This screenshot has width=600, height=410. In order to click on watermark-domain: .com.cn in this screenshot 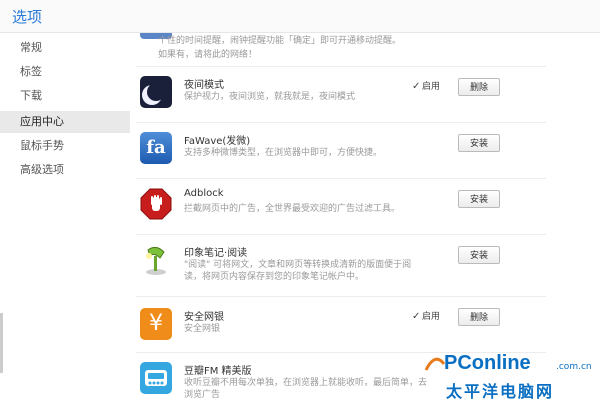, I will do `click(574, 367)`.